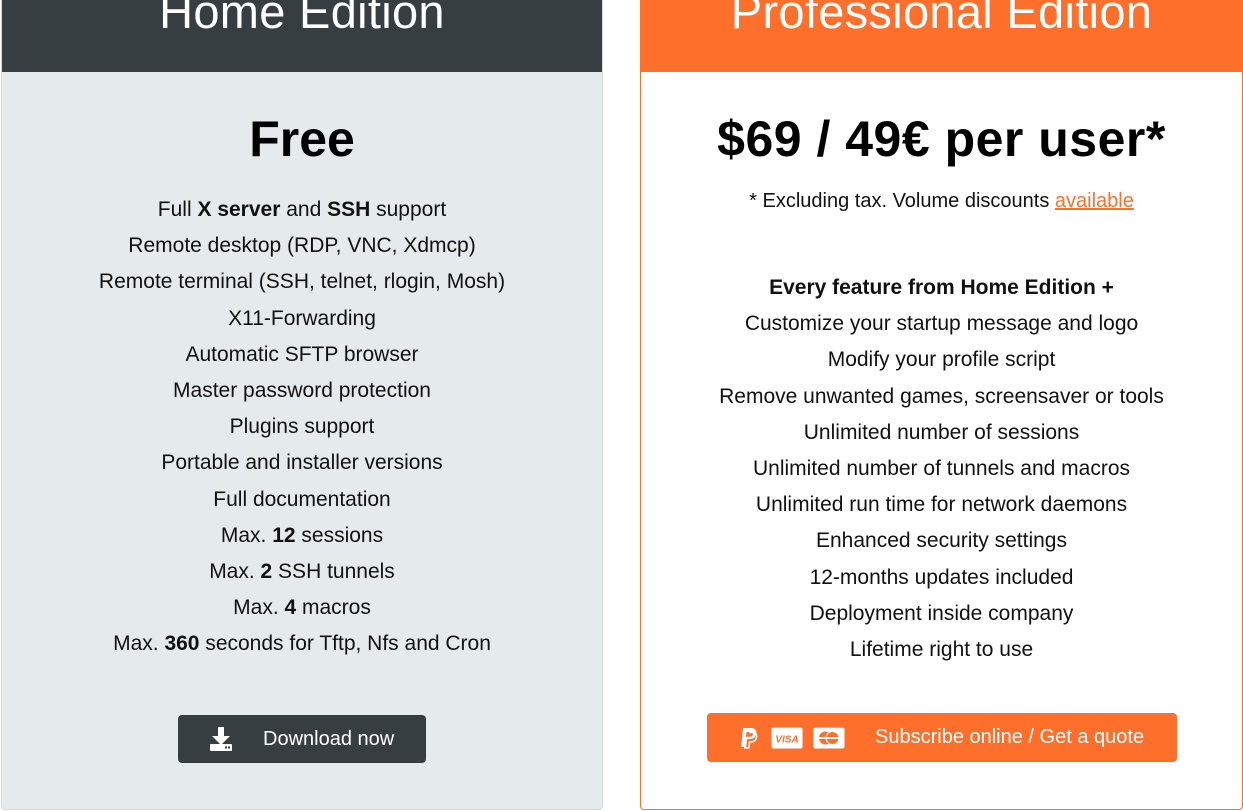 Image resolution: width=1243 pixels, height=811 pixels. What do you see at coordinates (302, 19) in the screenshot?
I see `home-edition-title: Home Edition` at bounding box center [302, 19].